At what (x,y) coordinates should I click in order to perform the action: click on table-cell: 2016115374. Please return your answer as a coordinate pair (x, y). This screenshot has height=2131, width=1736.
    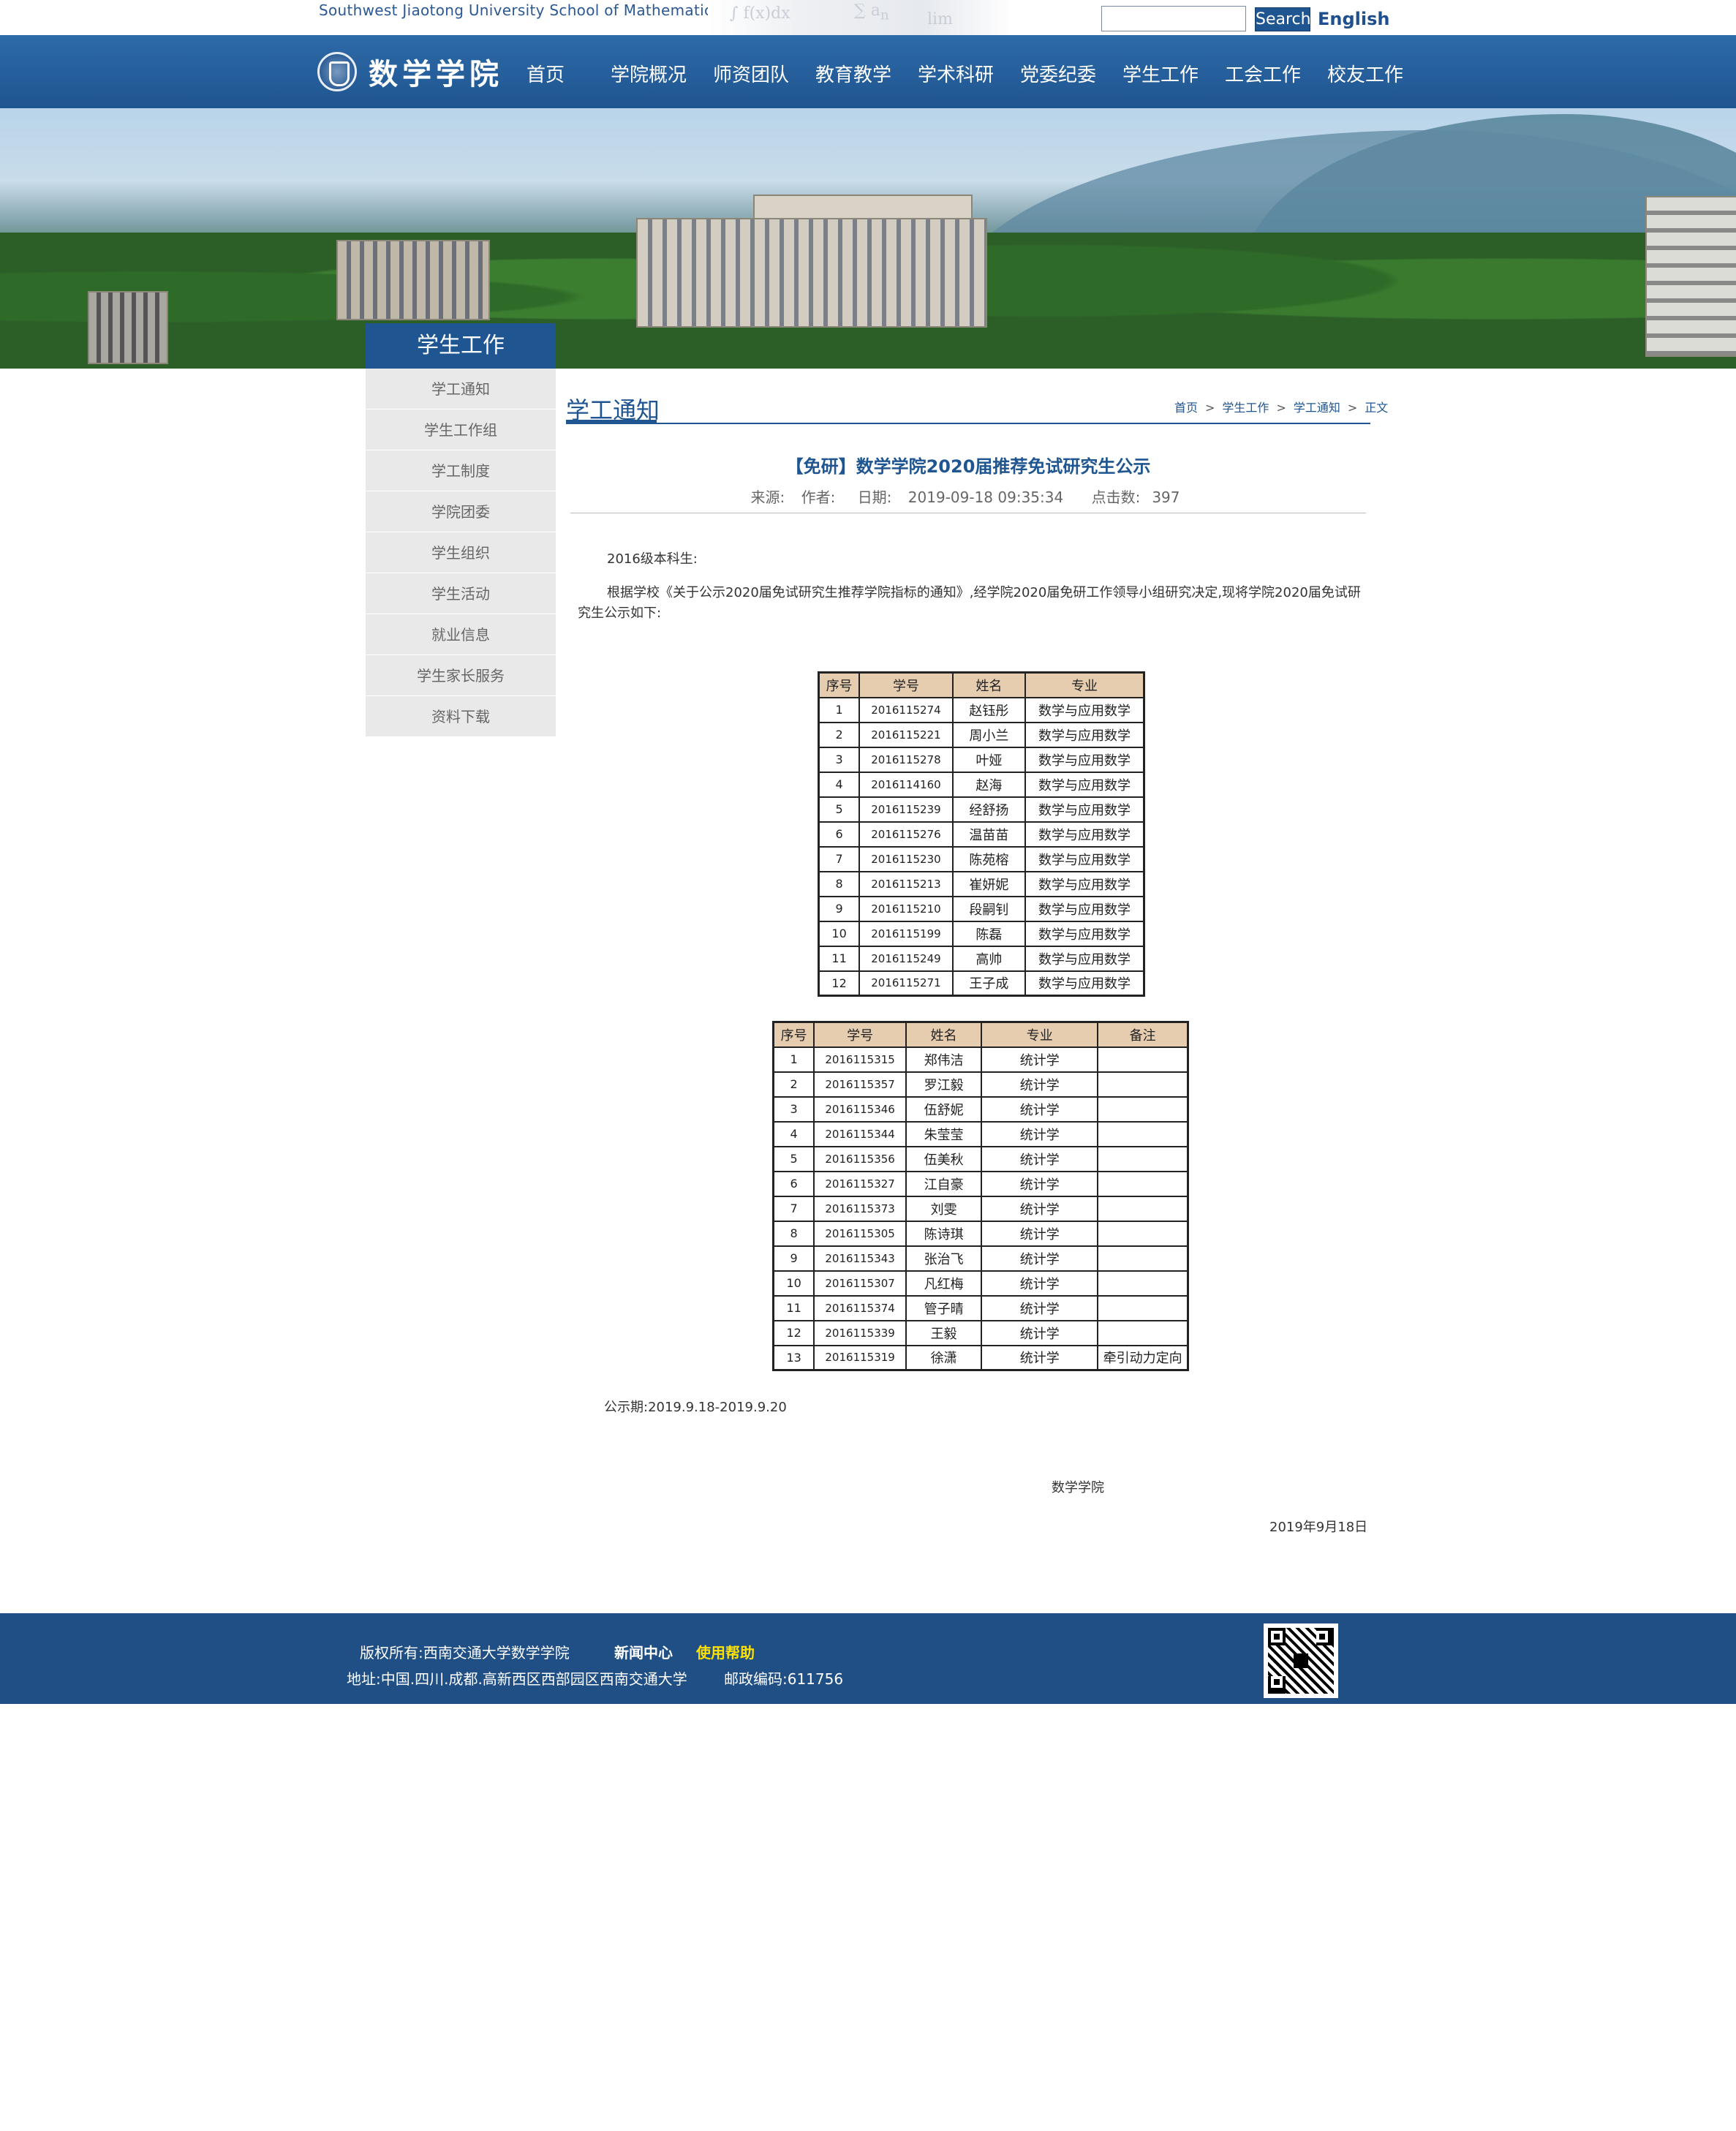
    Looking at the image, I should click on (860, 1307).